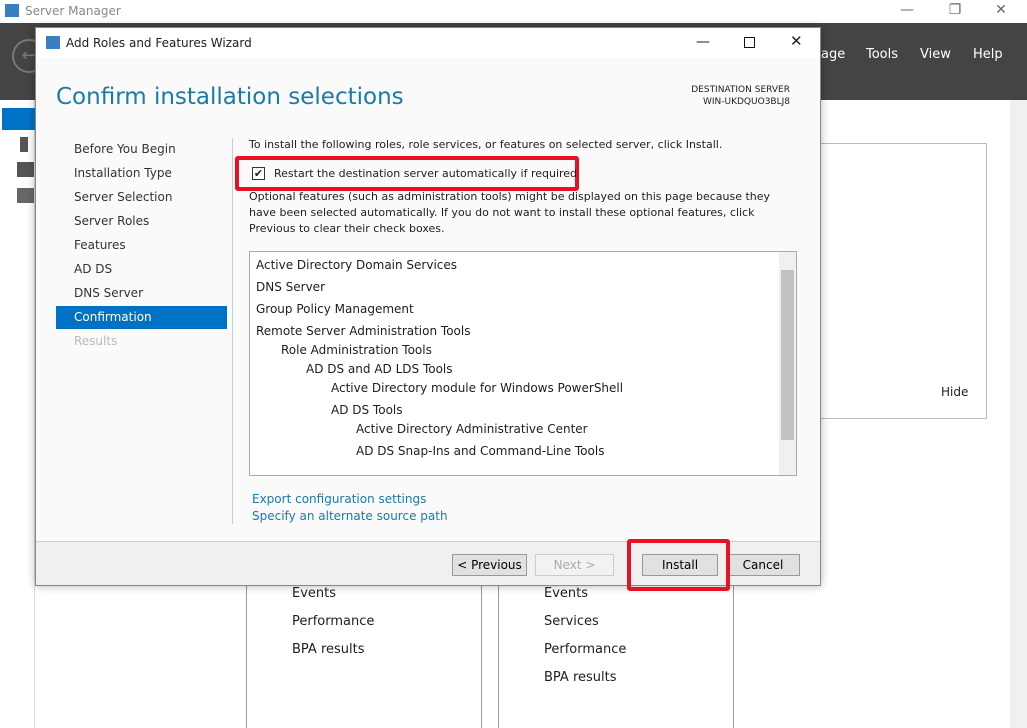 Image resolution: width=1027 pixels, height=728 pixels. Describe the element at coordinates (367, 410) in the screenshot. I see `list-item: AD DS Tools` at that location.